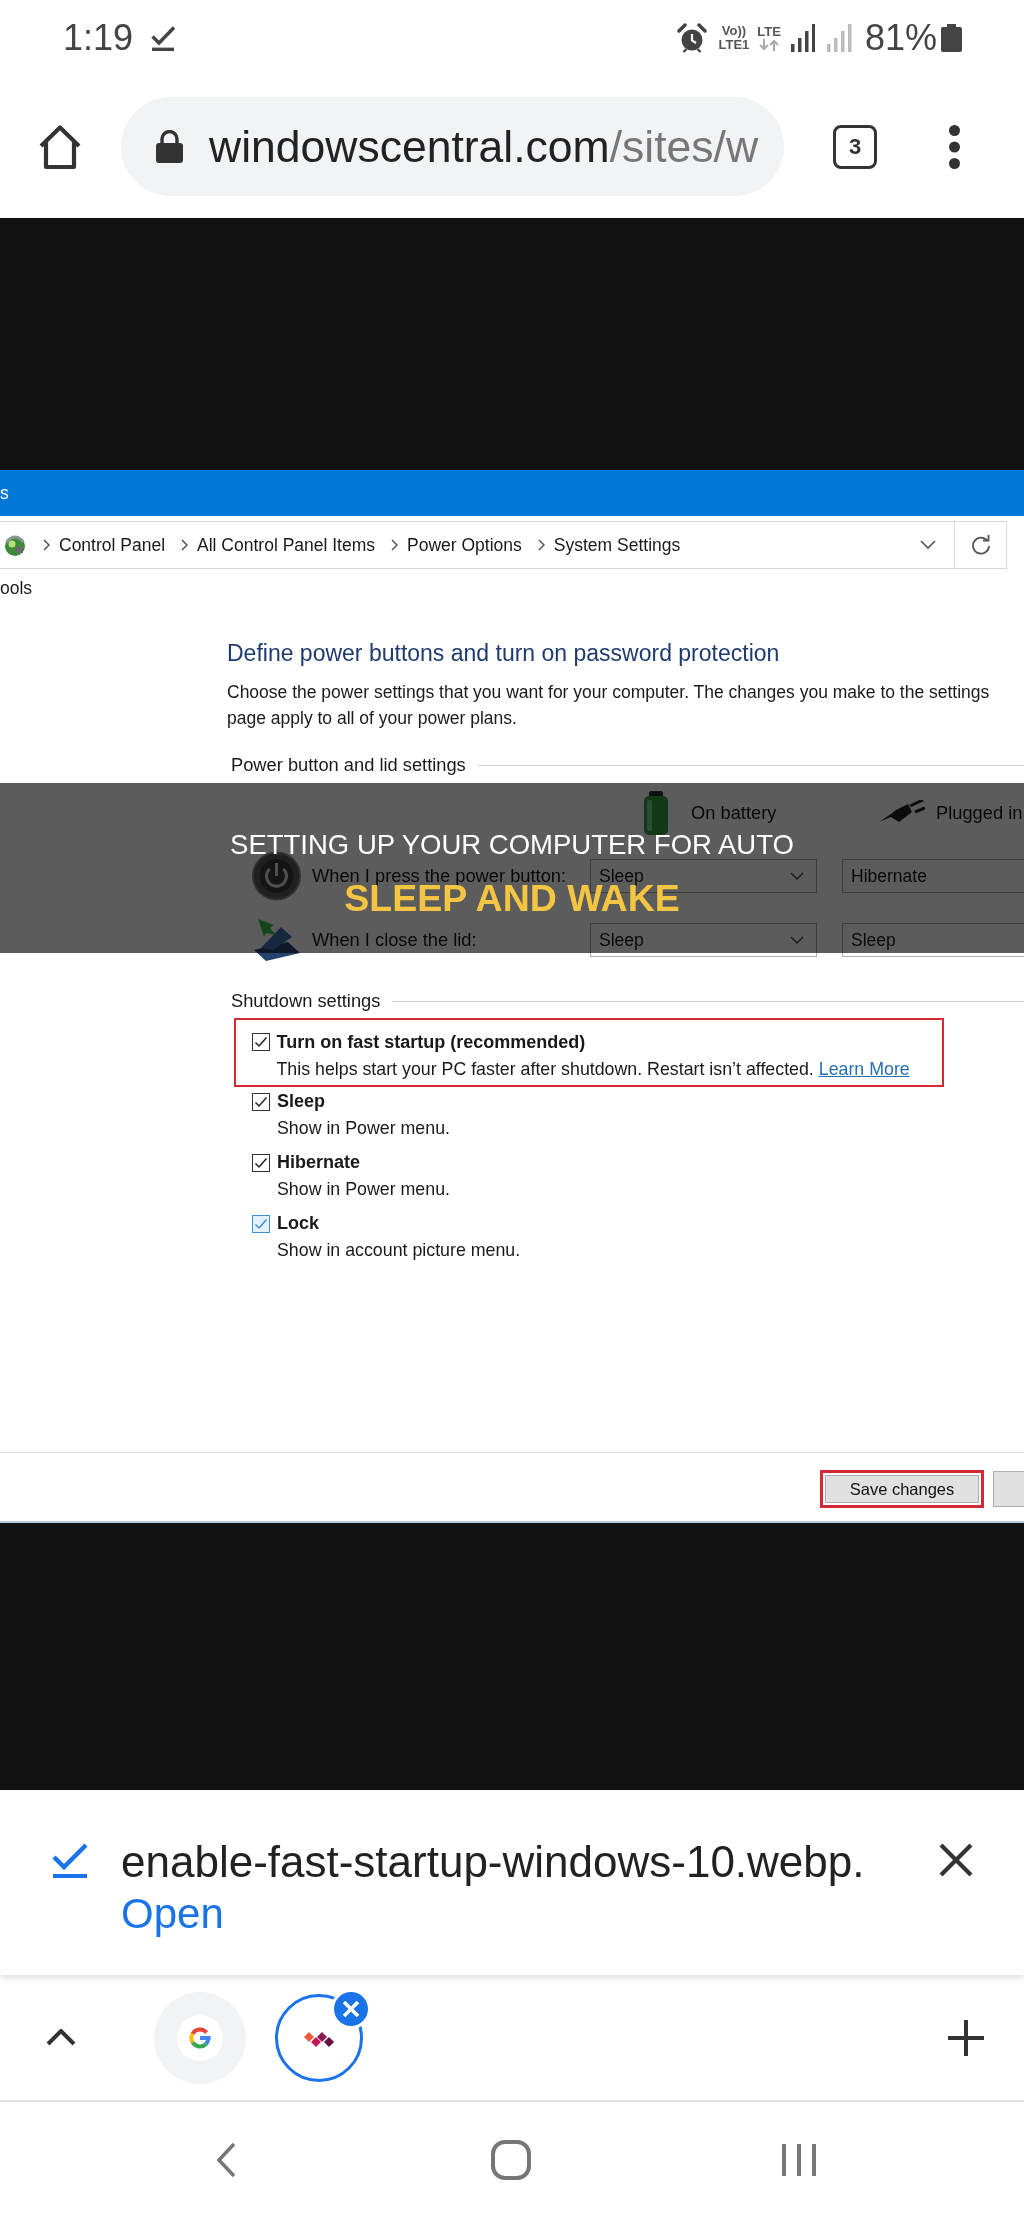 This screenshot has height=2218, width=1024. I want to click on laptop-icon, so click(277, 940).